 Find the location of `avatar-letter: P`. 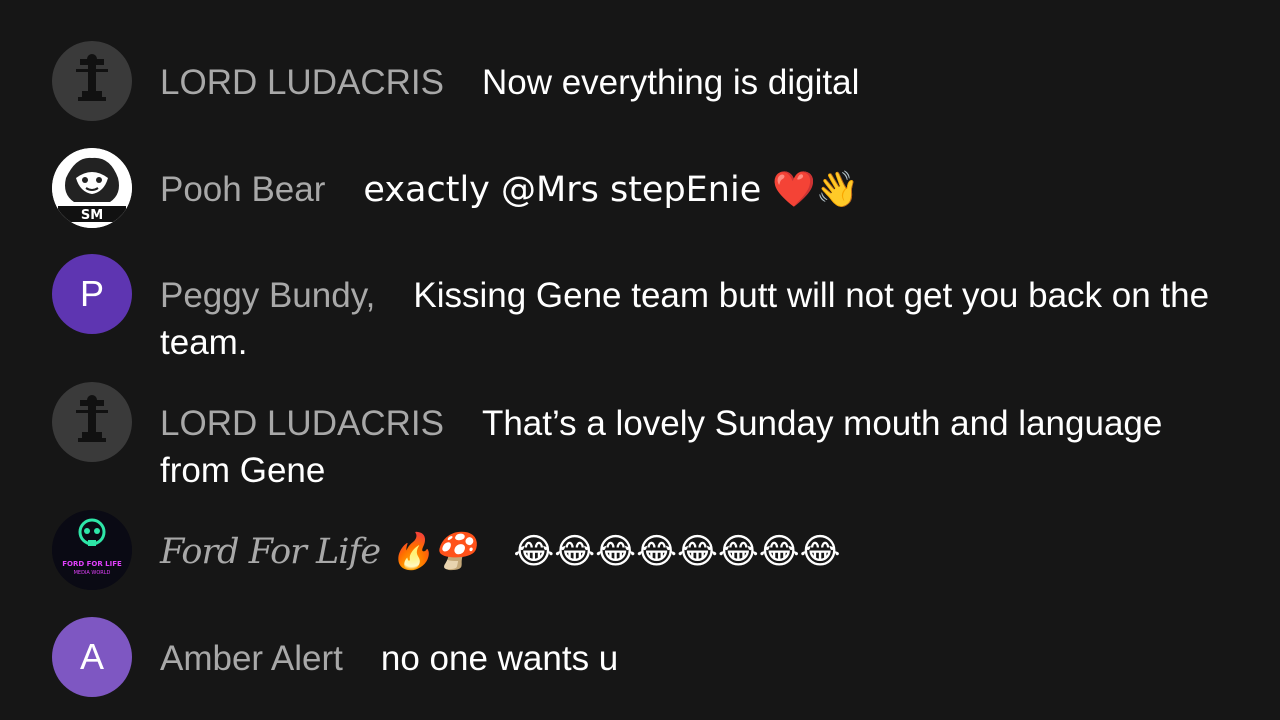

avatar-letter: P is located at coordinates (91, 293).